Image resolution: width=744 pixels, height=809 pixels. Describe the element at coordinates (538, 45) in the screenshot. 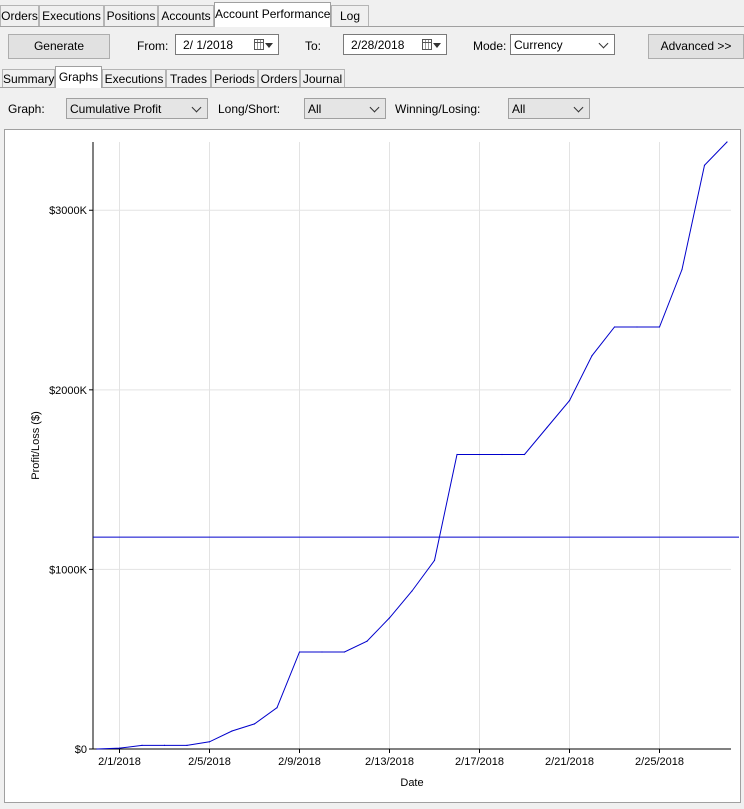

I see `mode-value: Currency` at that location.